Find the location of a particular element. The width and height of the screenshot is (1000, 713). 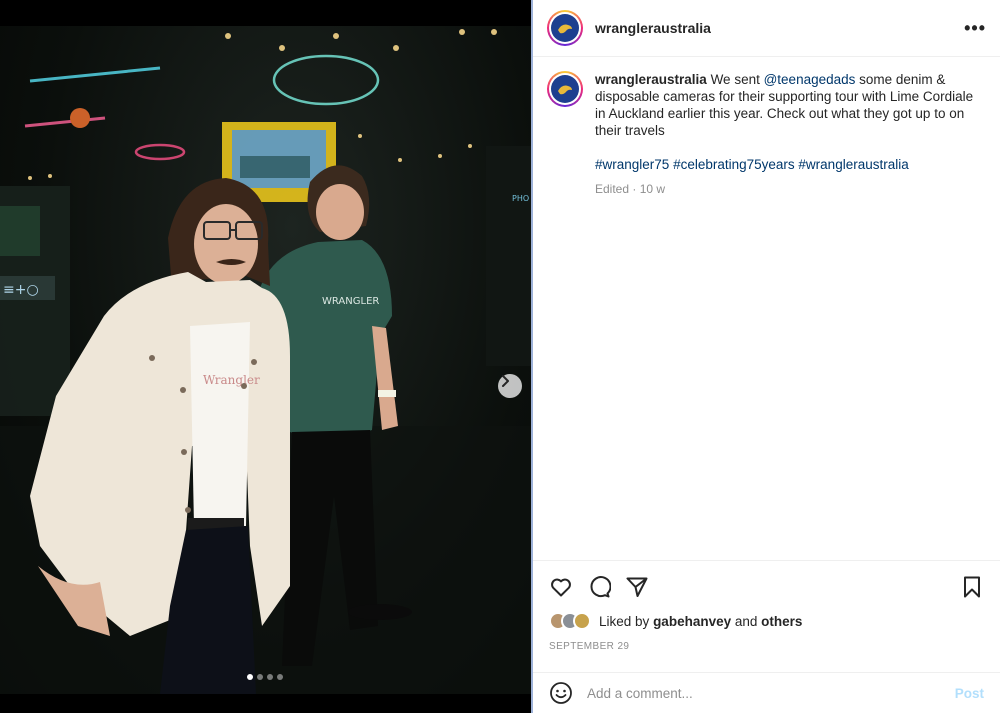

caption-mention-link: @teenagedads is located at coordinates (810, 79).